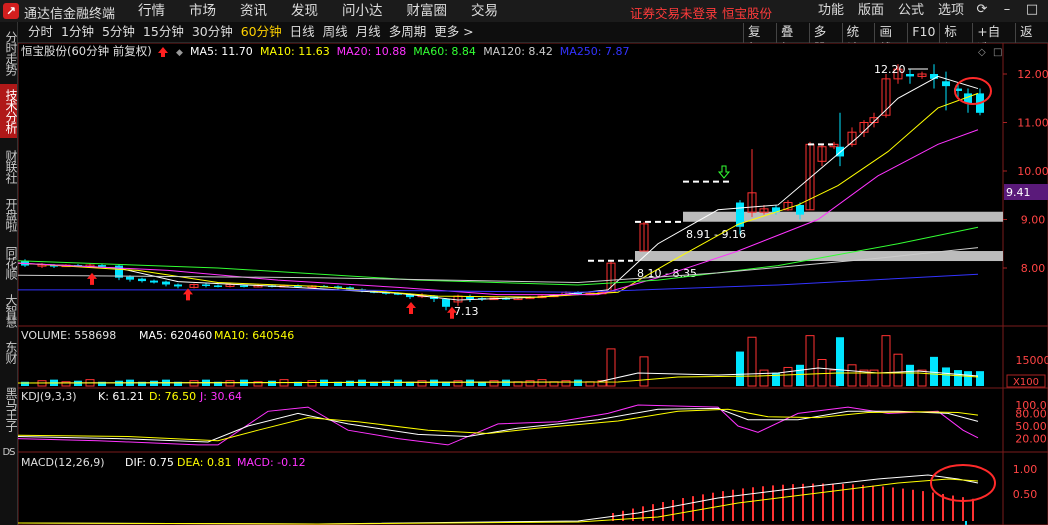 Image resolution: width=1048 pixels, height=525 pixels. Describe the element at coordinates (63, 462) in the screenshot. I see `macd-label: MACD(12,26,9)` at that location.